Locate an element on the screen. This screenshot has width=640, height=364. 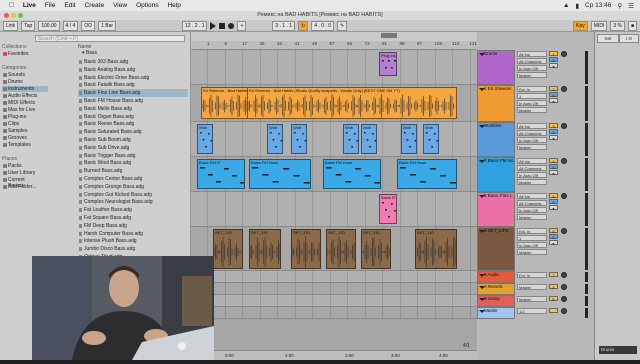
browser-file-item: Intense Plush Bass.adg is located at coordinates (133, 241).